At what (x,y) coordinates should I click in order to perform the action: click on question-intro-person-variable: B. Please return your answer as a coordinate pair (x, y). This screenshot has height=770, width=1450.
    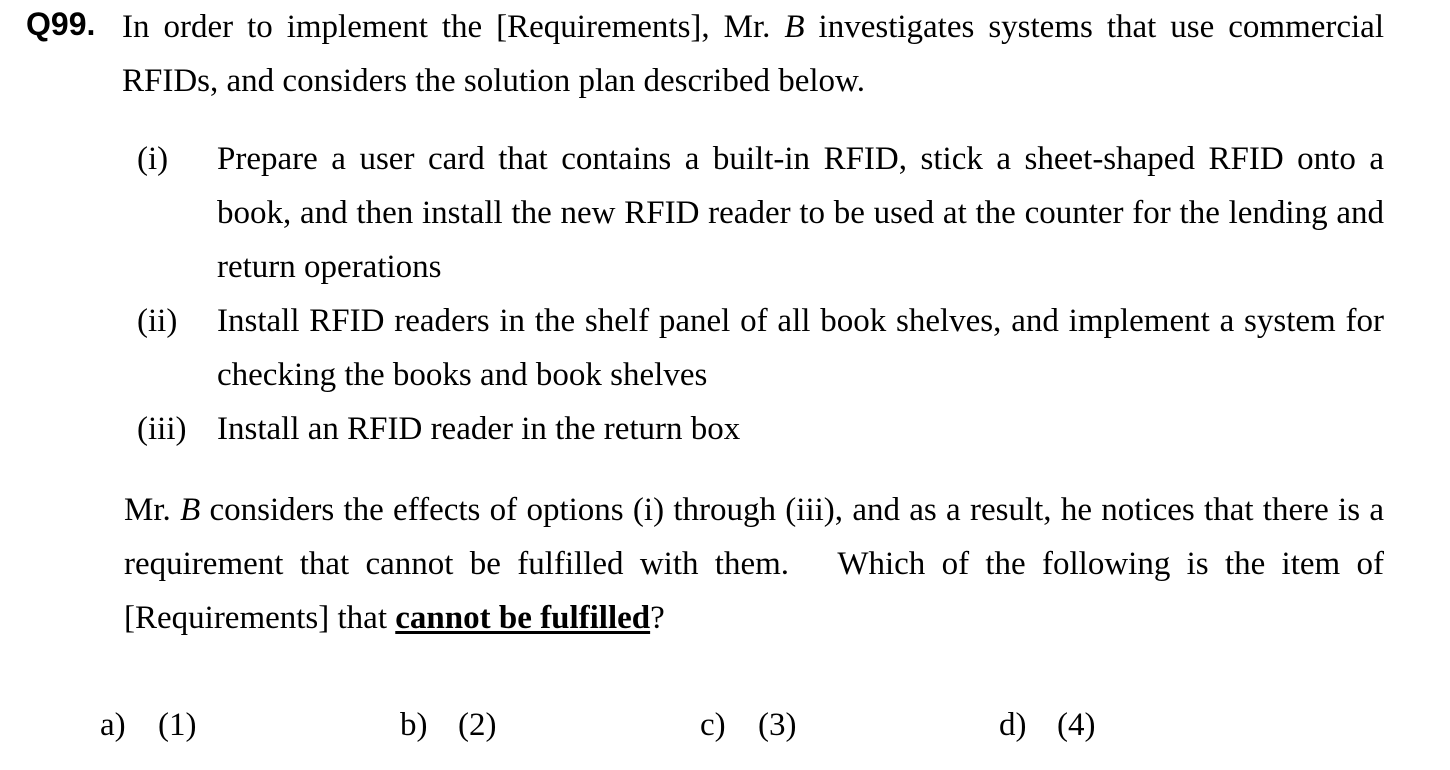
    Looking at the image, I should click on (794, 27).